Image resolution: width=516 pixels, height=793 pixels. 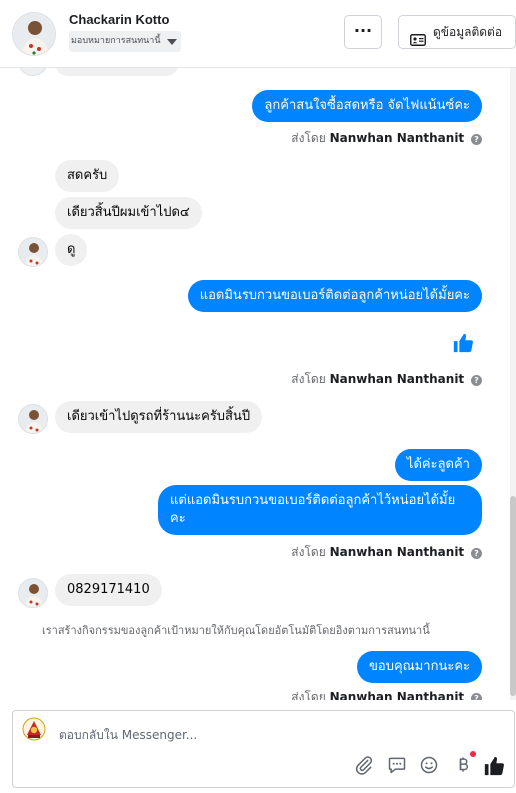 I want to click on message-incoming: ดู, so click(x=71, y=250).